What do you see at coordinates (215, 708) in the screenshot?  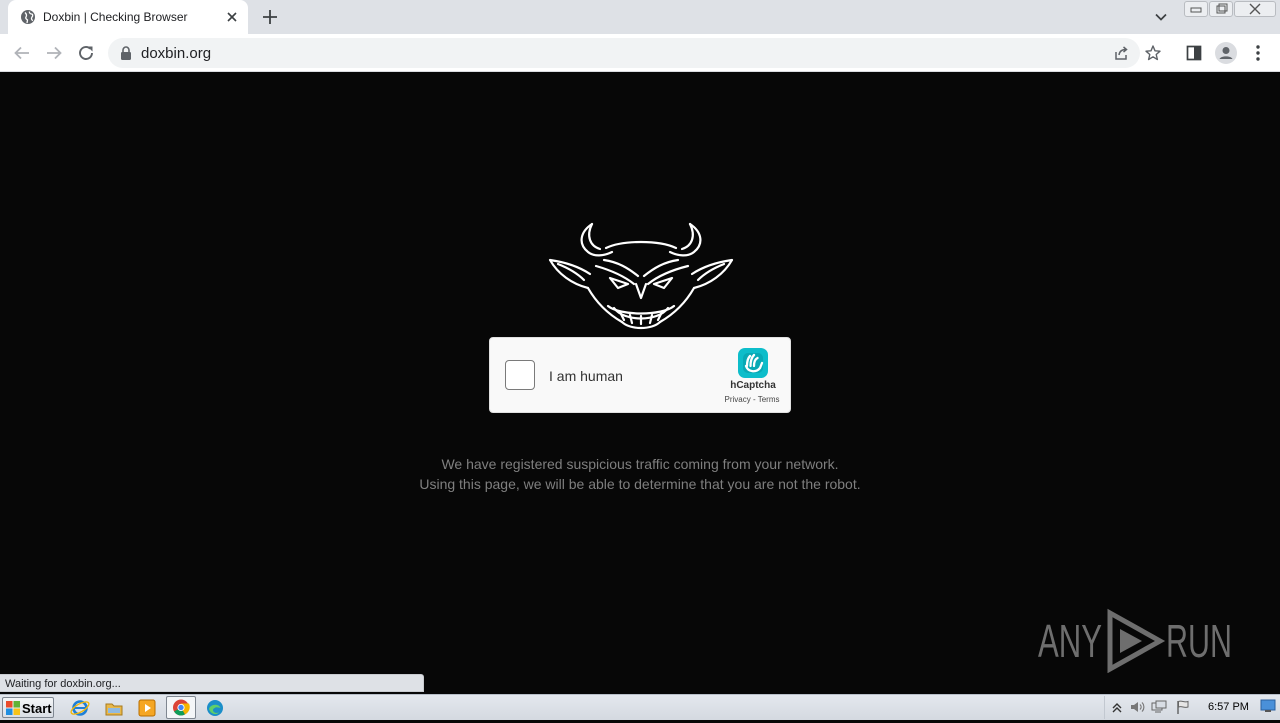 I see `edge-icon` at bounding box center [215, 708].